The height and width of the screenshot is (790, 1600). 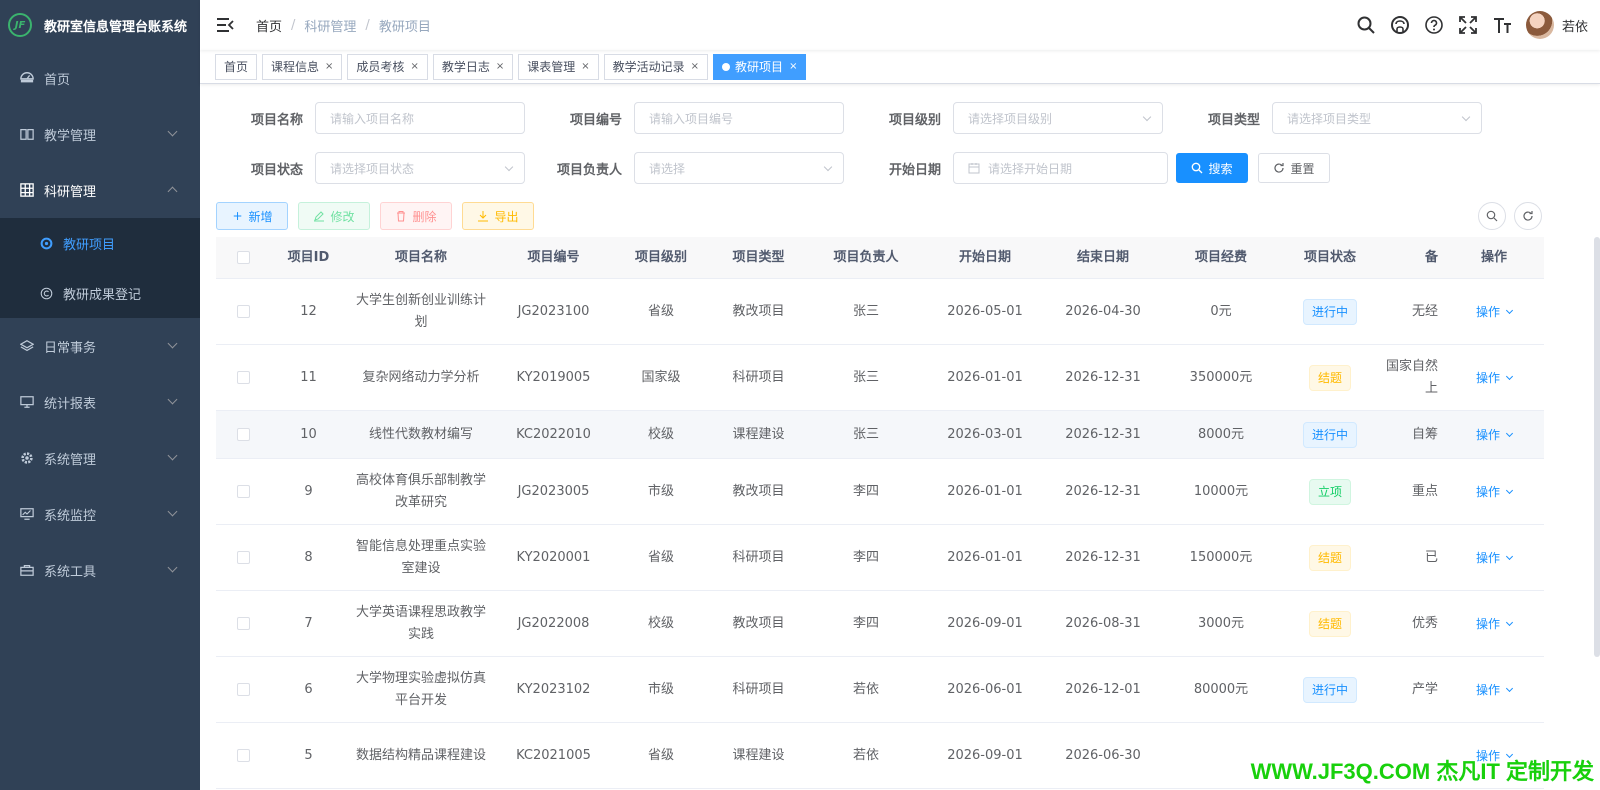 I want to click on app-logo: JF 教研室信息管理台账系统, so click(x=100, y=25).